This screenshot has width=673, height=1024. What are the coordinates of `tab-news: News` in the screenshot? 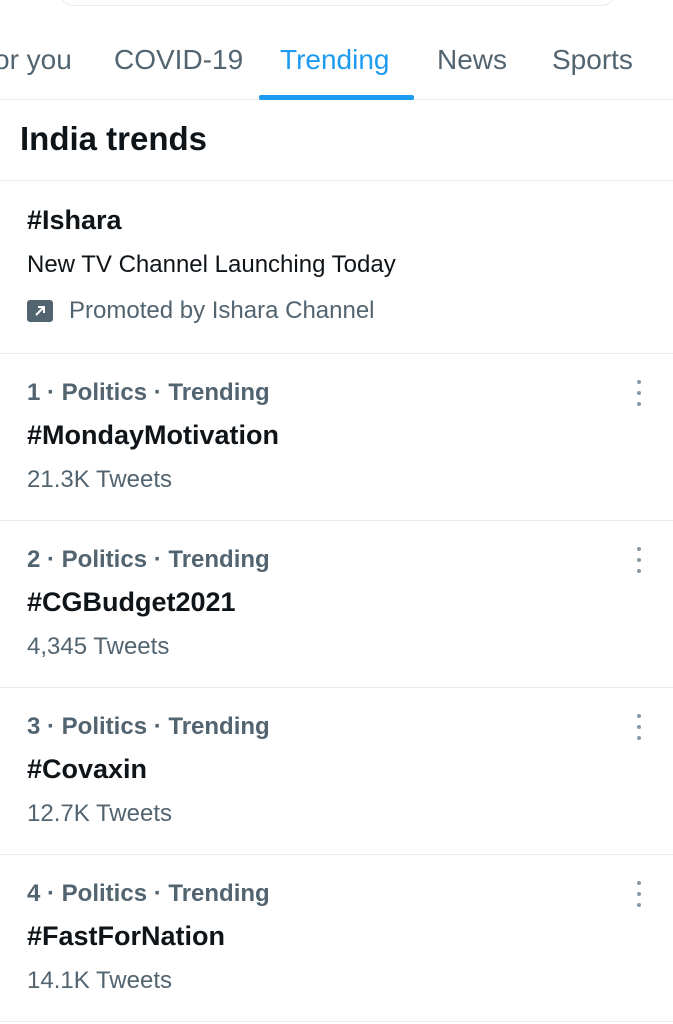 It's located at (472, 60).